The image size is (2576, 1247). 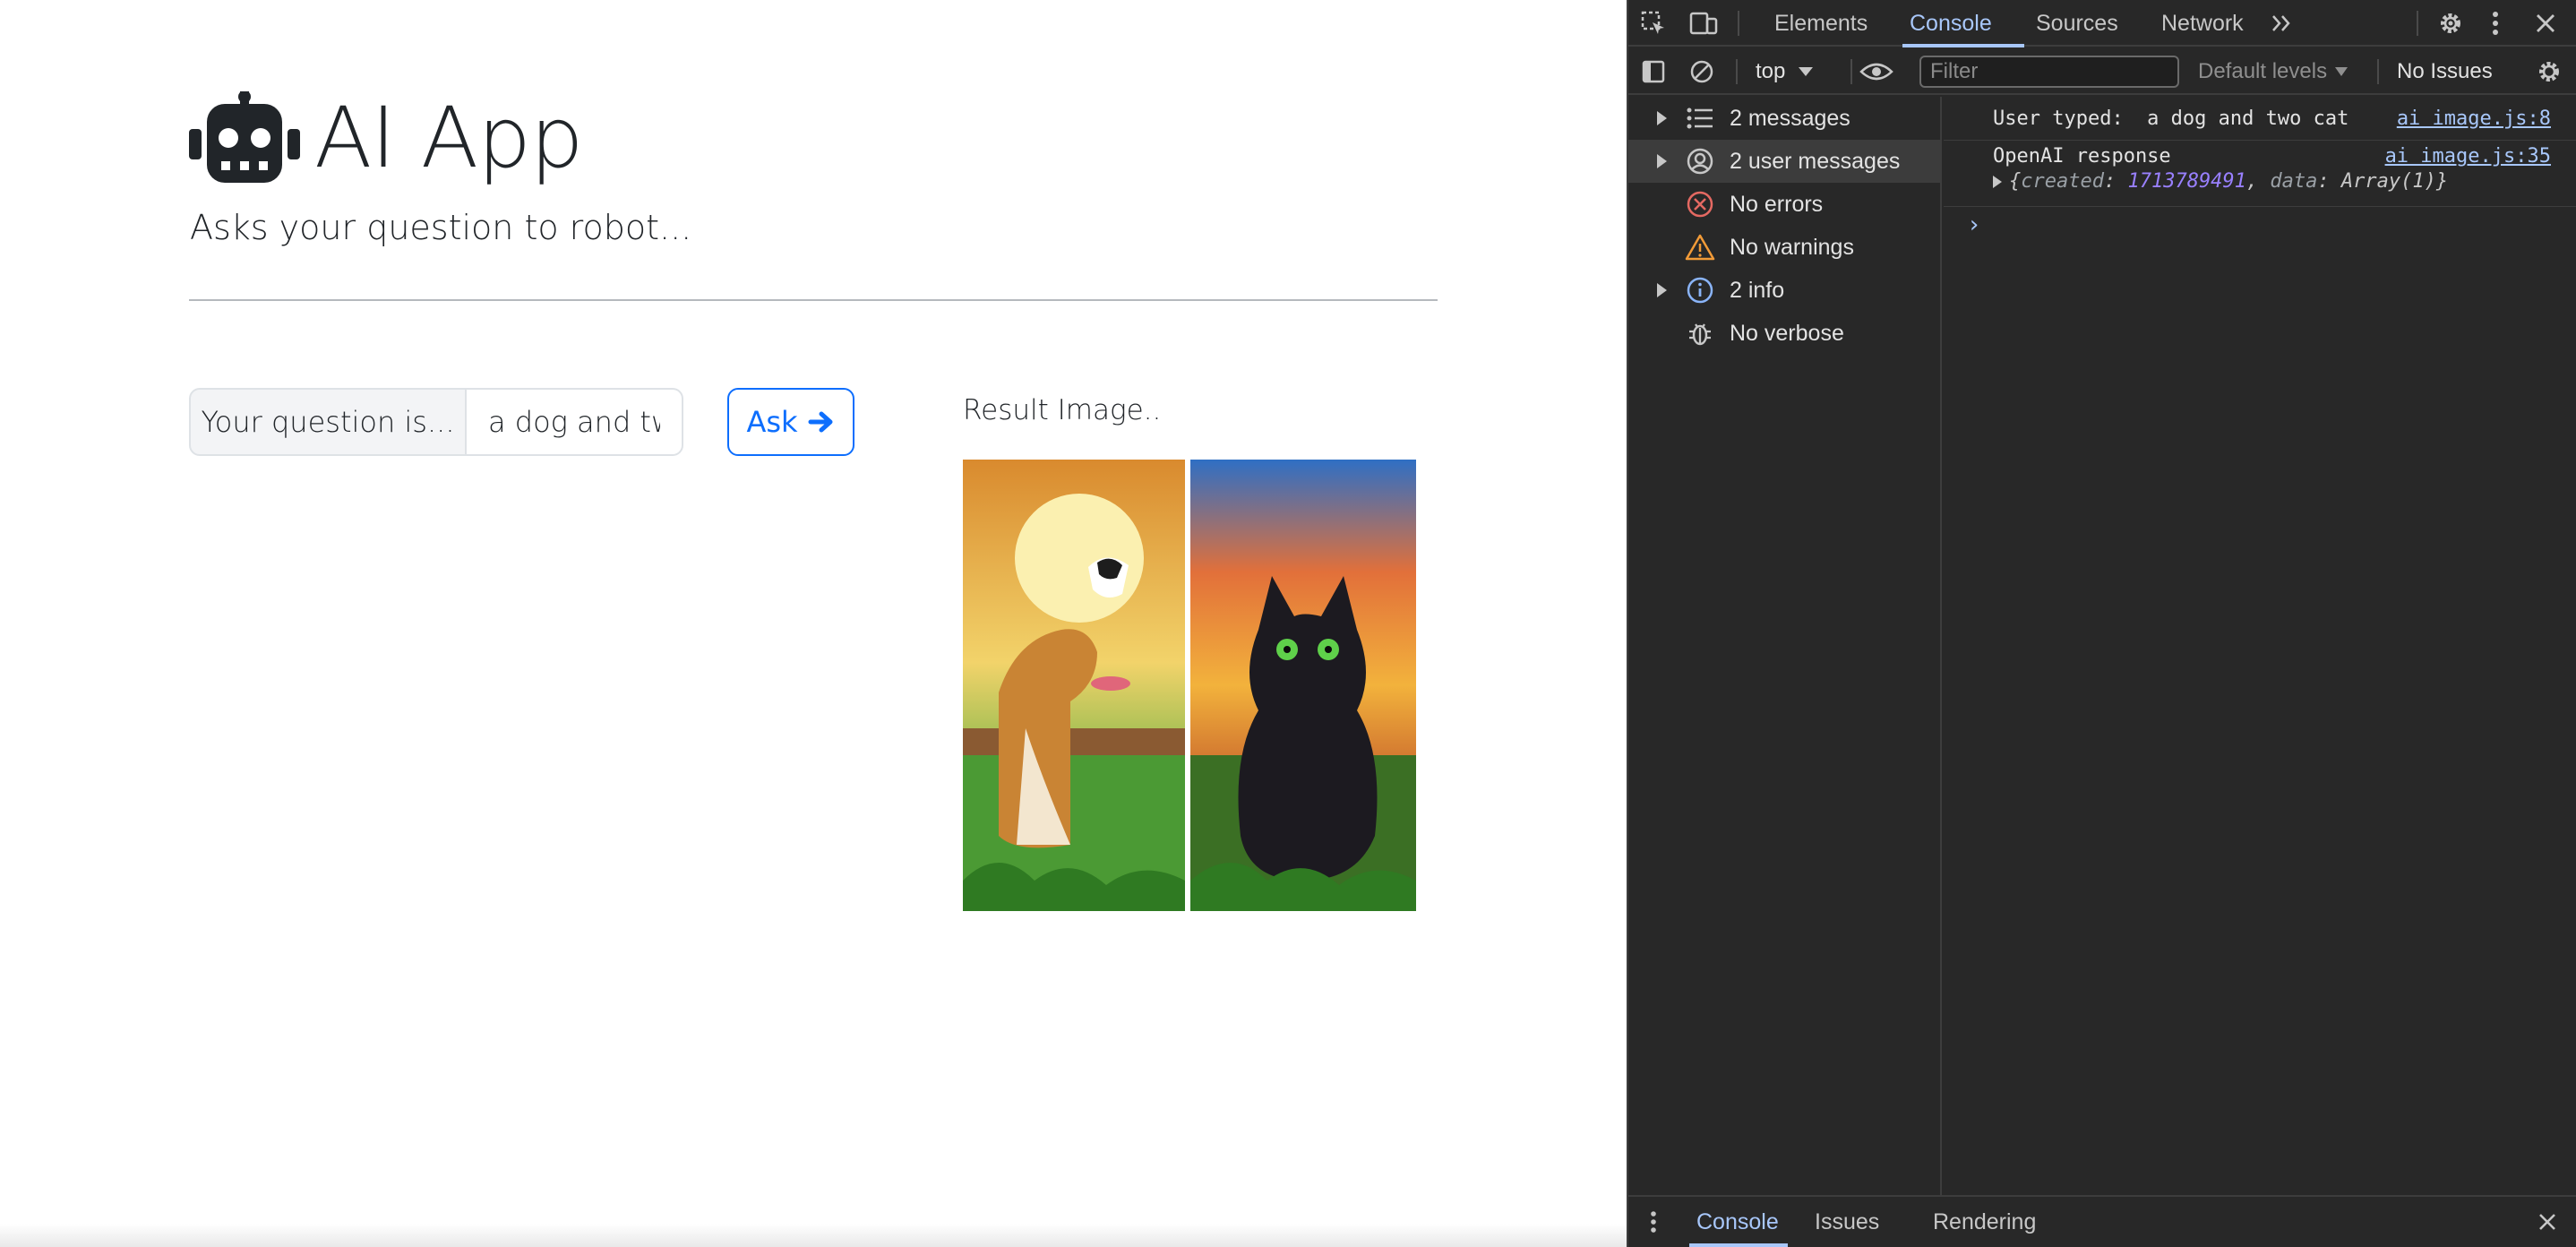 I want to click on devtools-tab-bar: Elements Console Sources Network, so click(x=2102, y=23).